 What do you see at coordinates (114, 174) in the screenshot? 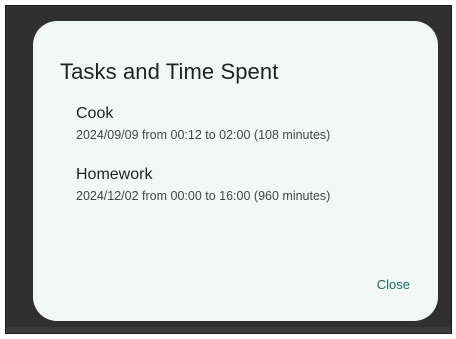
I see `task-name: Homework` at bounding box center [114, 174].